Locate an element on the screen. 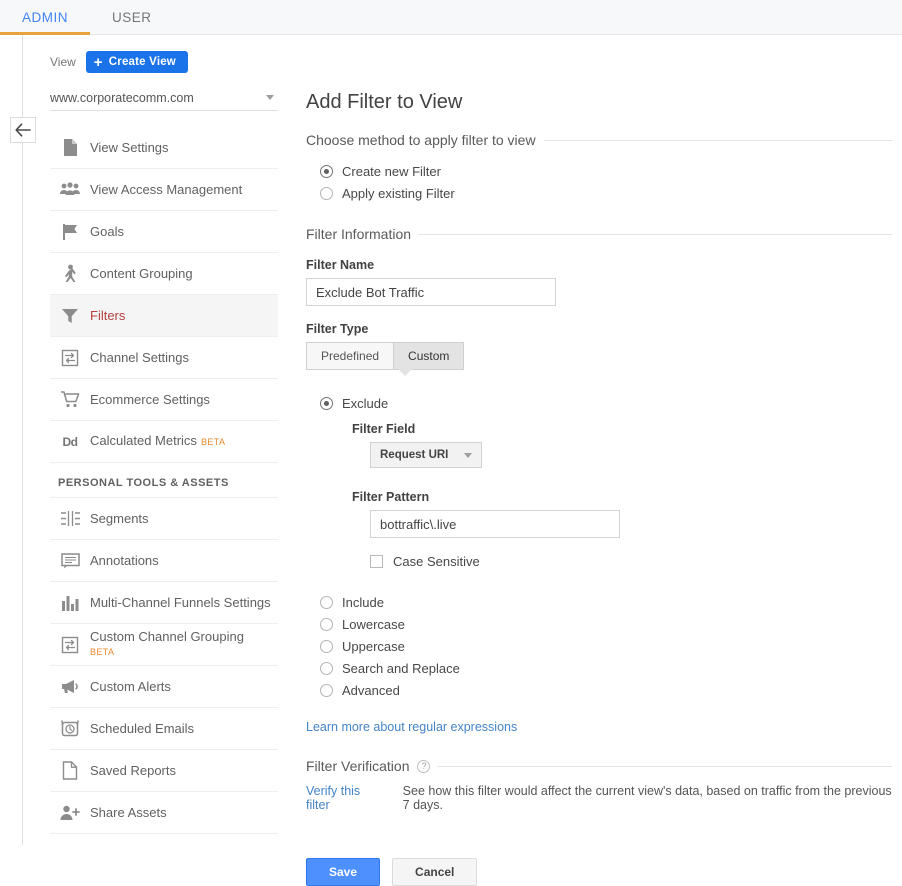 The image size is (902, 886). tab-user: USER is located at coordinates (132, 17).